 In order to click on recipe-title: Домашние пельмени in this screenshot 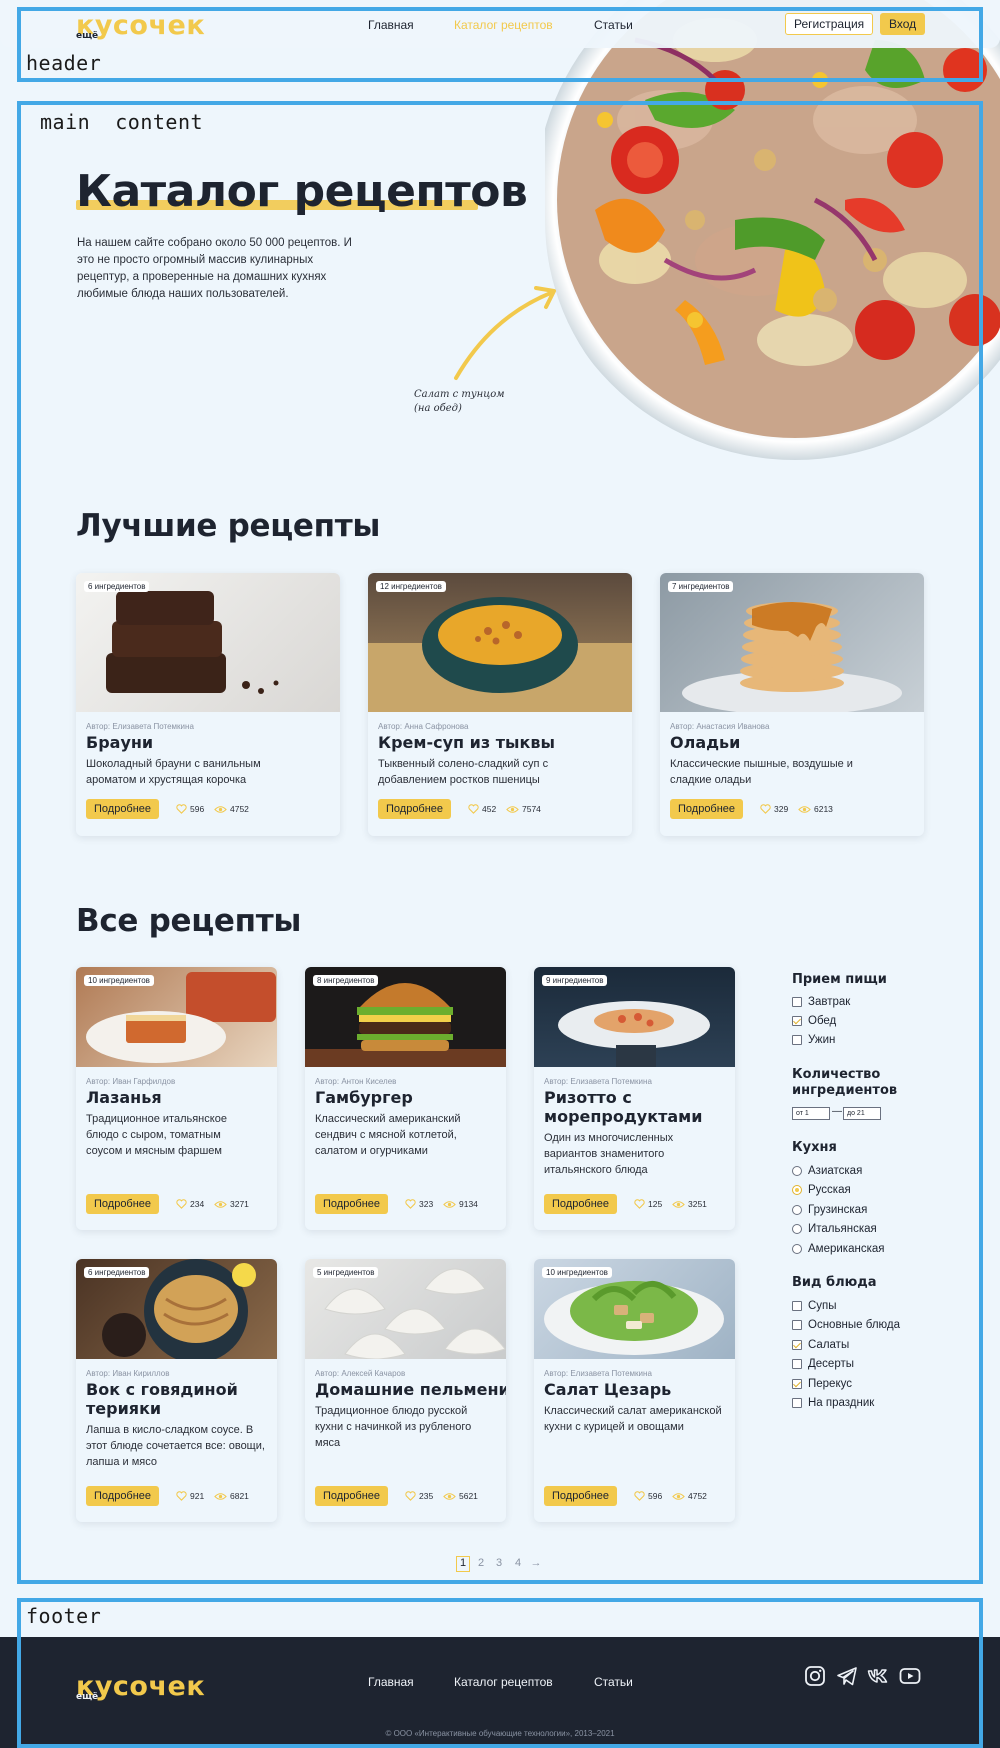, I will do `click(410, 1389)`.